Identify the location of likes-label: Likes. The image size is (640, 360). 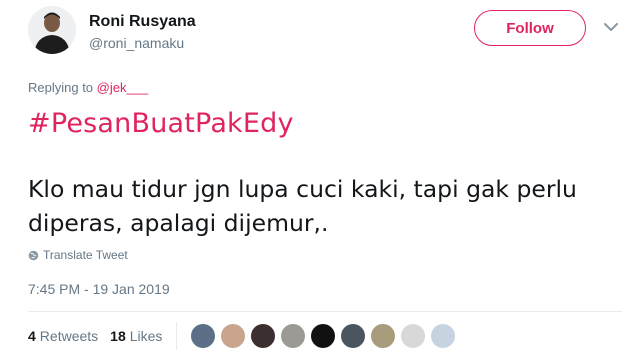
(146, 336).